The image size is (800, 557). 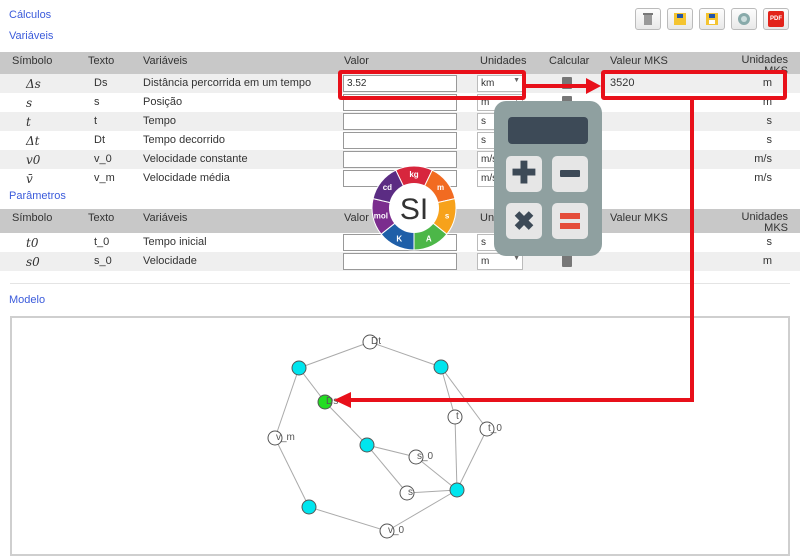 What do you see at coordinates (96, 121) in the screenshot?
I see `variable-text: t` at bounding box center [96, 121].